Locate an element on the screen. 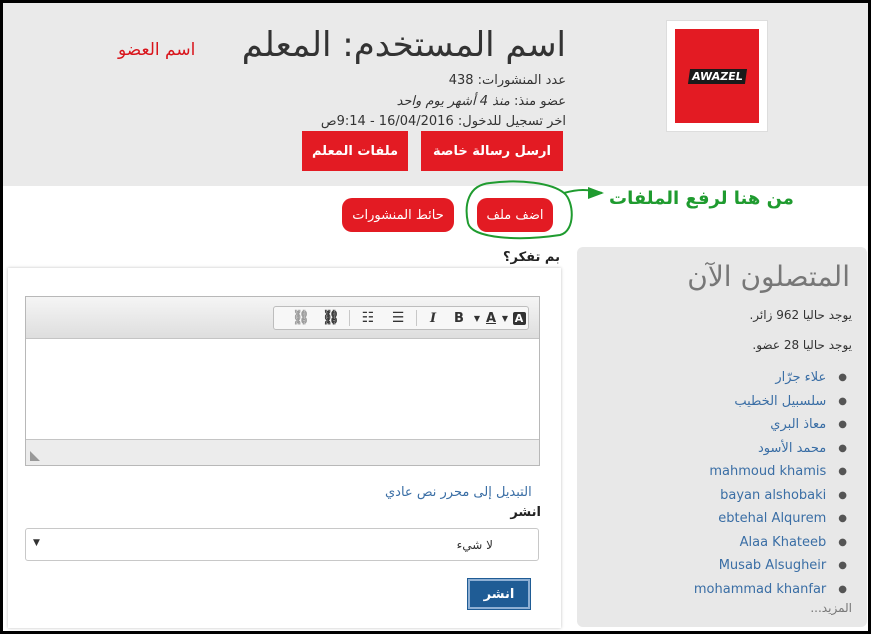  online-user-link: ● bayan alshobaki is located at coordinates (770, 496).